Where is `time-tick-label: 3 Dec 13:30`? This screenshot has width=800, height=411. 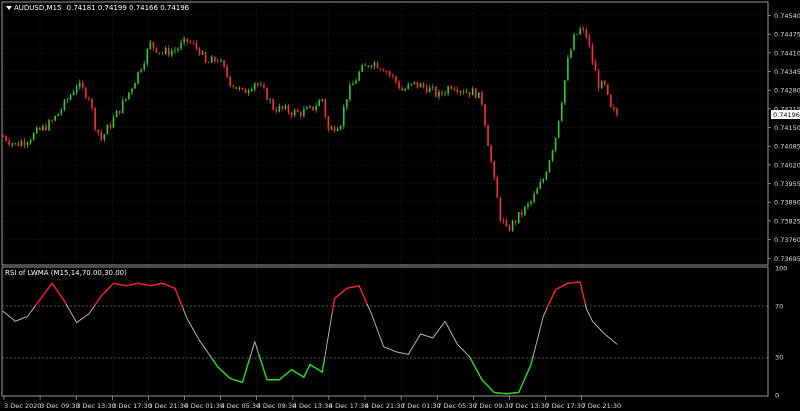
time-tick-label: 3 Dec 13:30 is located at coordinates (96, 406).